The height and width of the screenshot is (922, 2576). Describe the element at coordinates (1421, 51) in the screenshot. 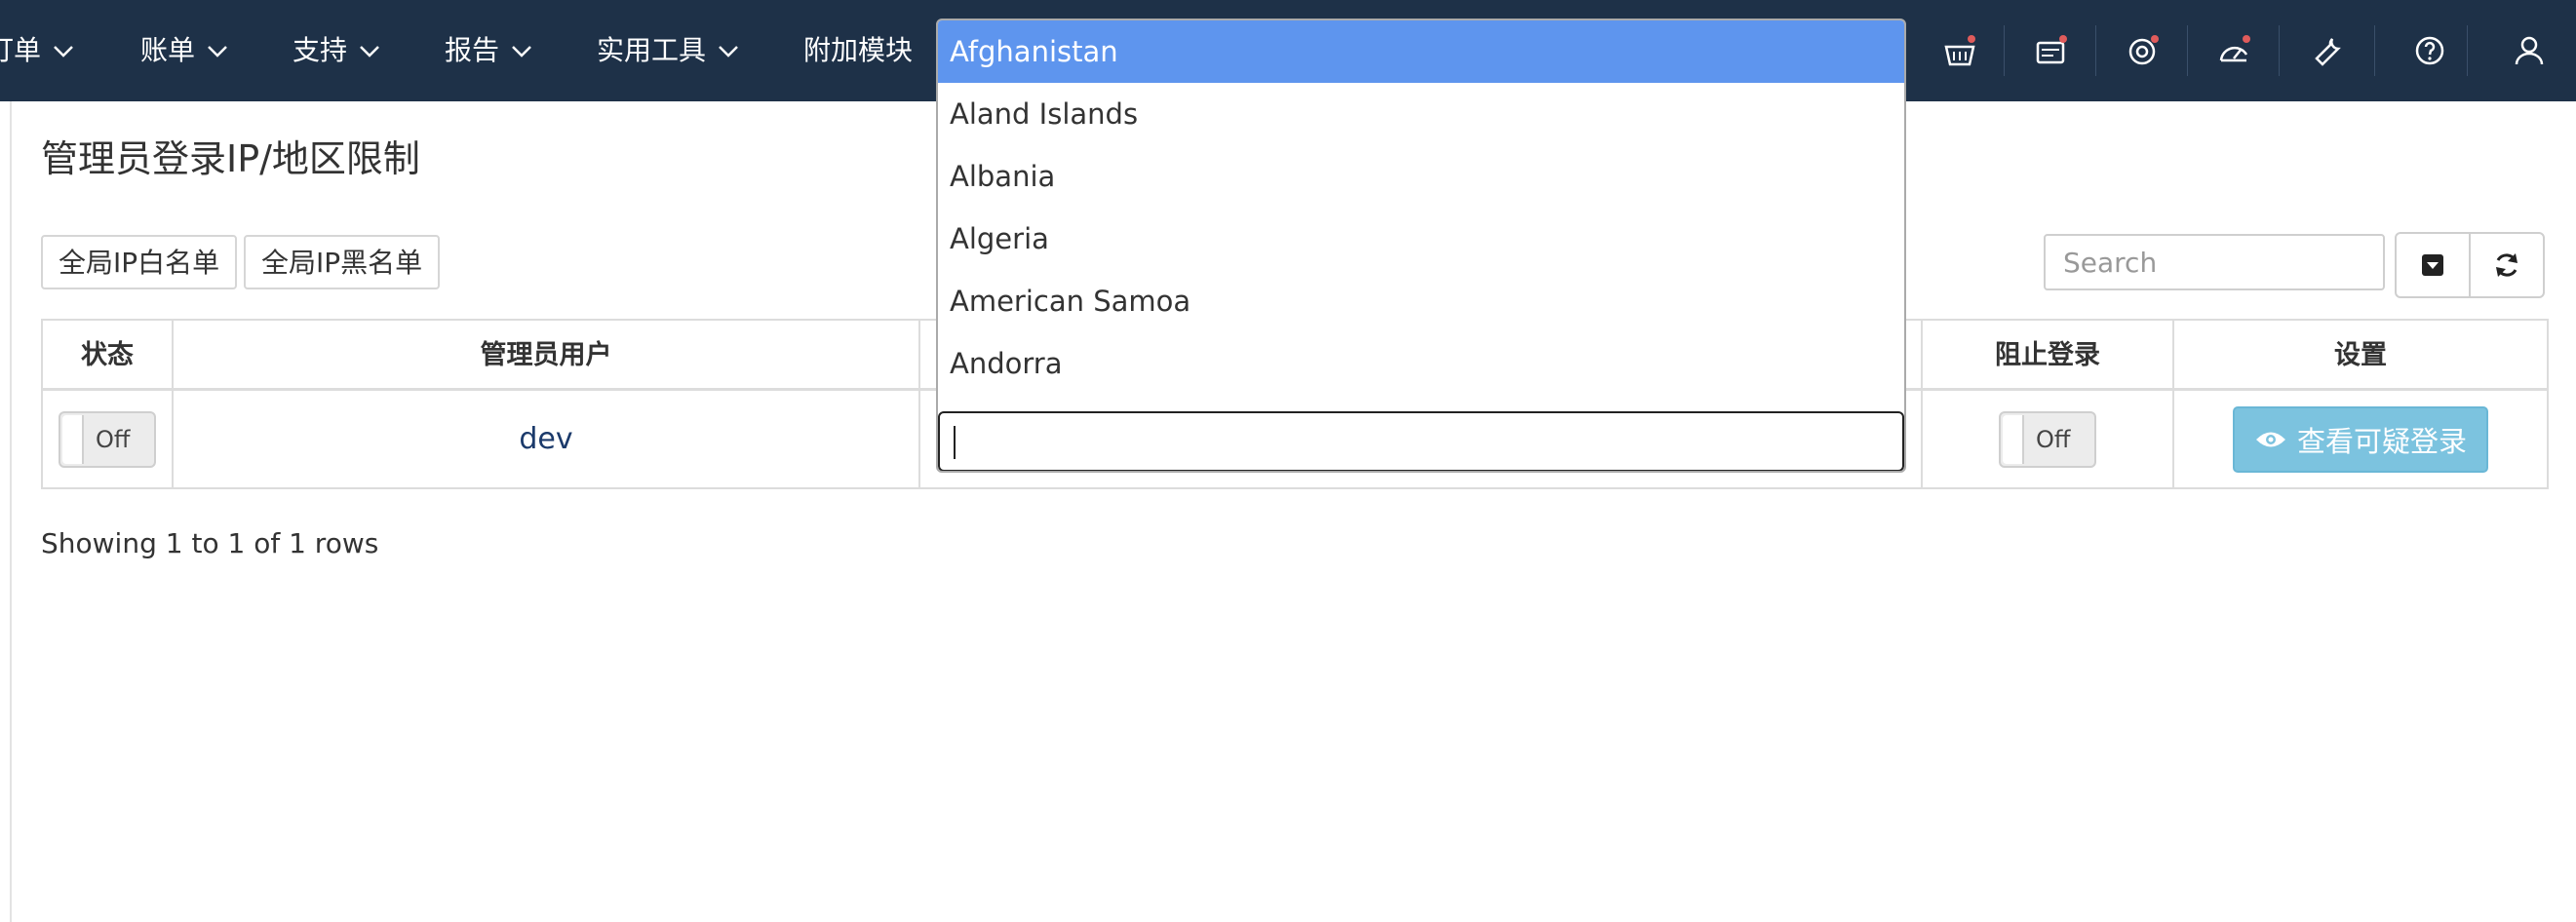

I see `dropdown-option: Afghanistan` at that location.